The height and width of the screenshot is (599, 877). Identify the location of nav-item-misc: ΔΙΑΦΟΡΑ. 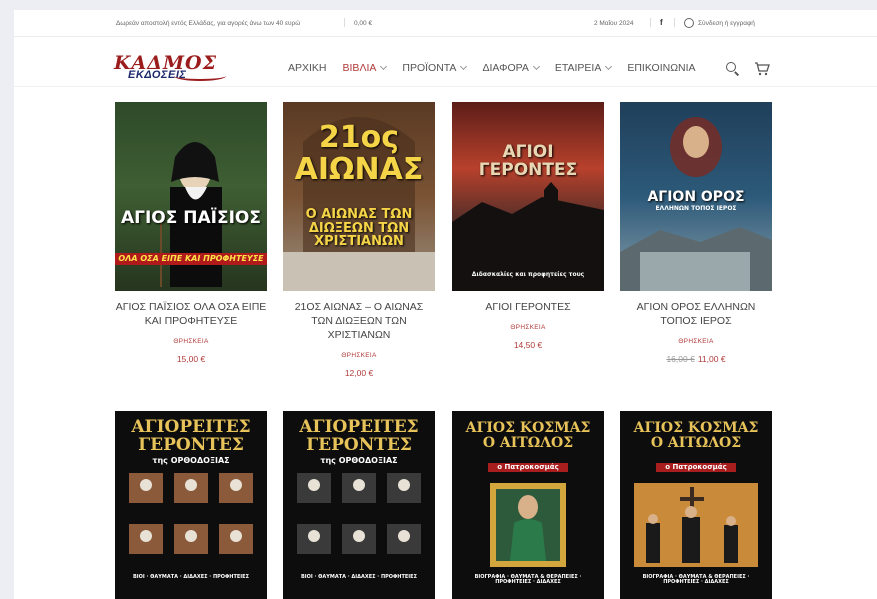
(511, 68).